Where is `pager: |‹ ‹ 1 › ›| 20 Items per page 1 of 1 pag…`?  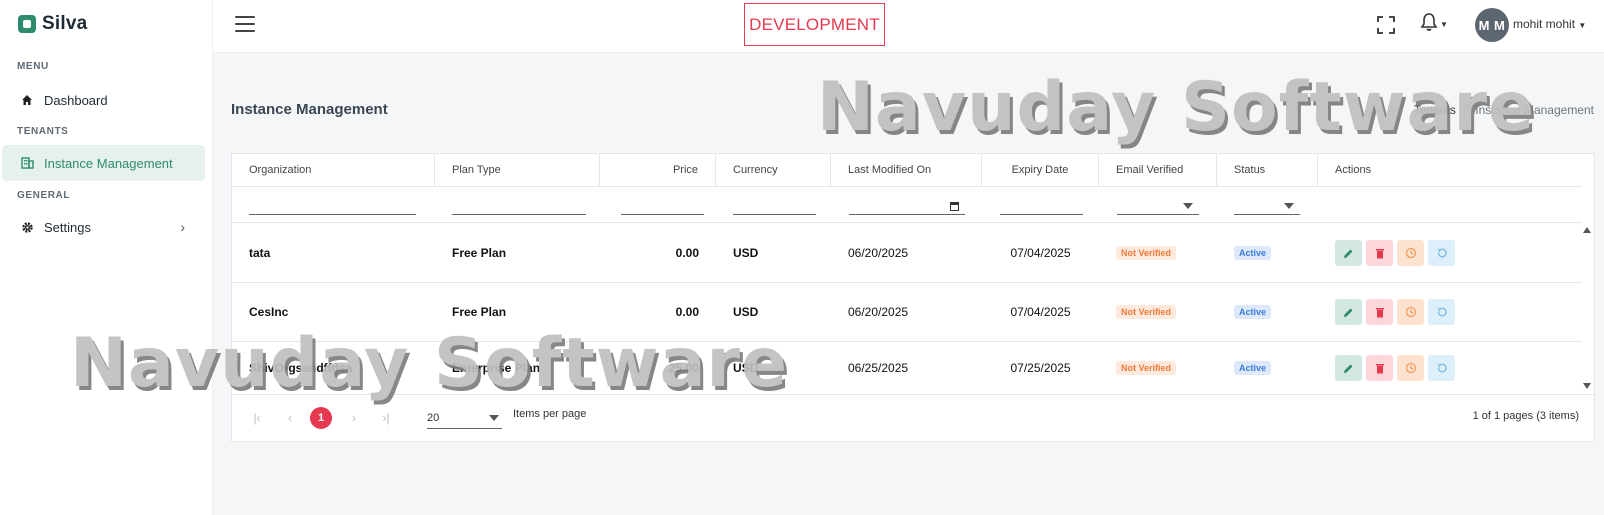
pager: |‹ ‹ 1 › ›| 20 Items per page 1 of 1 pag… is located at coordinates (913, 418).